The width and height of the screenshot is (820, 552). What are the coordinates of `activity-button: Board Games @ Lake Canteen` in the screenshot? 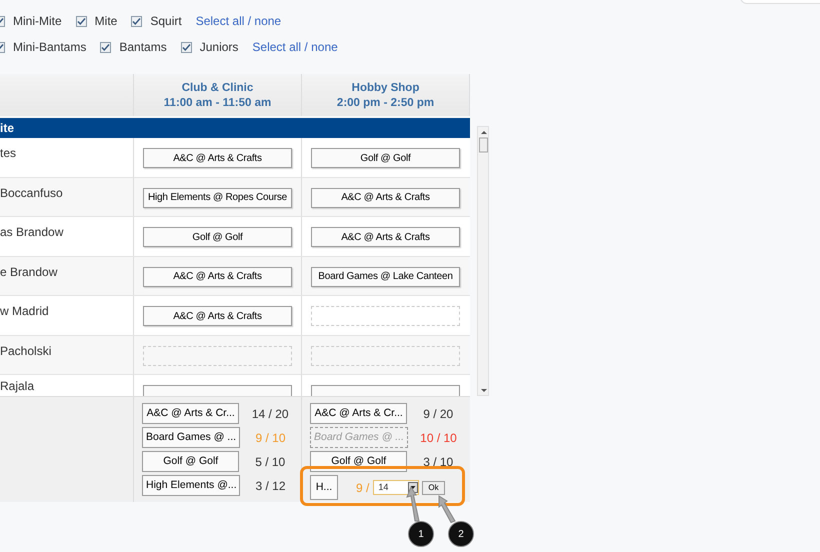 It's located at (385, 276).